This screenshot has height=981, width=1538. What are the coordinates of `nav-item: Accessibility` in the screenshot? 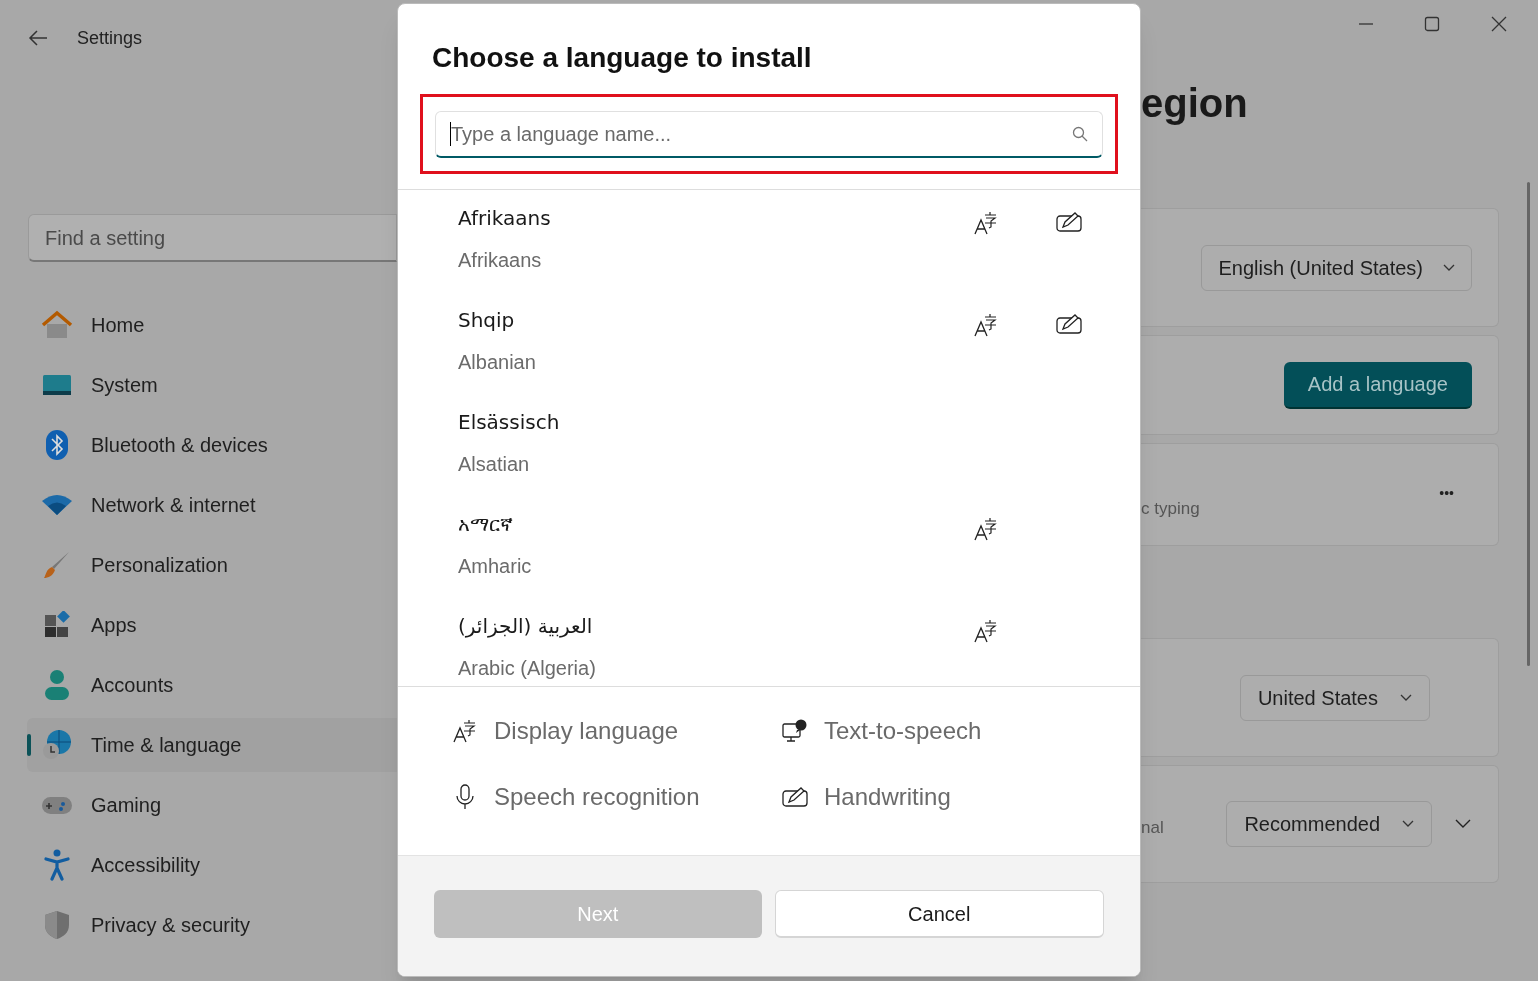 It's located at (212, 865).